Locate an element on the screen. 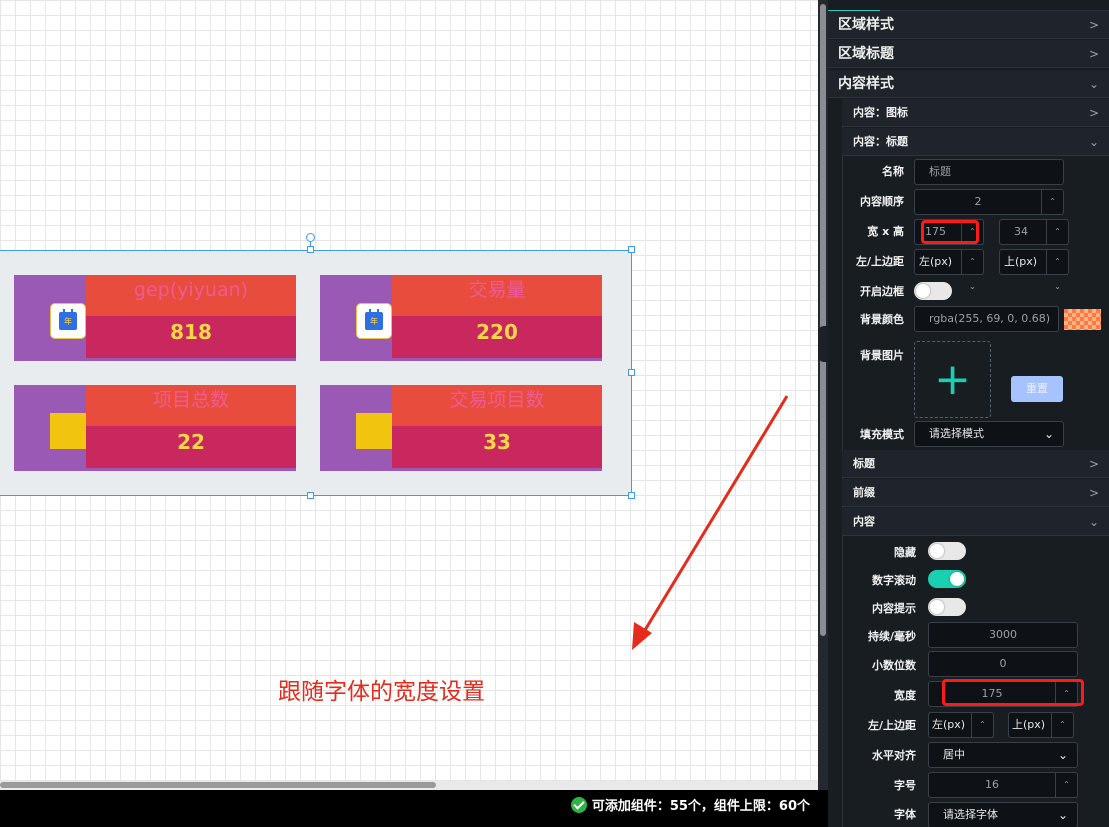 The image size is (1109, 827). fill-mode-select: 请选择模式 ⌄ is located at coordinates (989, 434).